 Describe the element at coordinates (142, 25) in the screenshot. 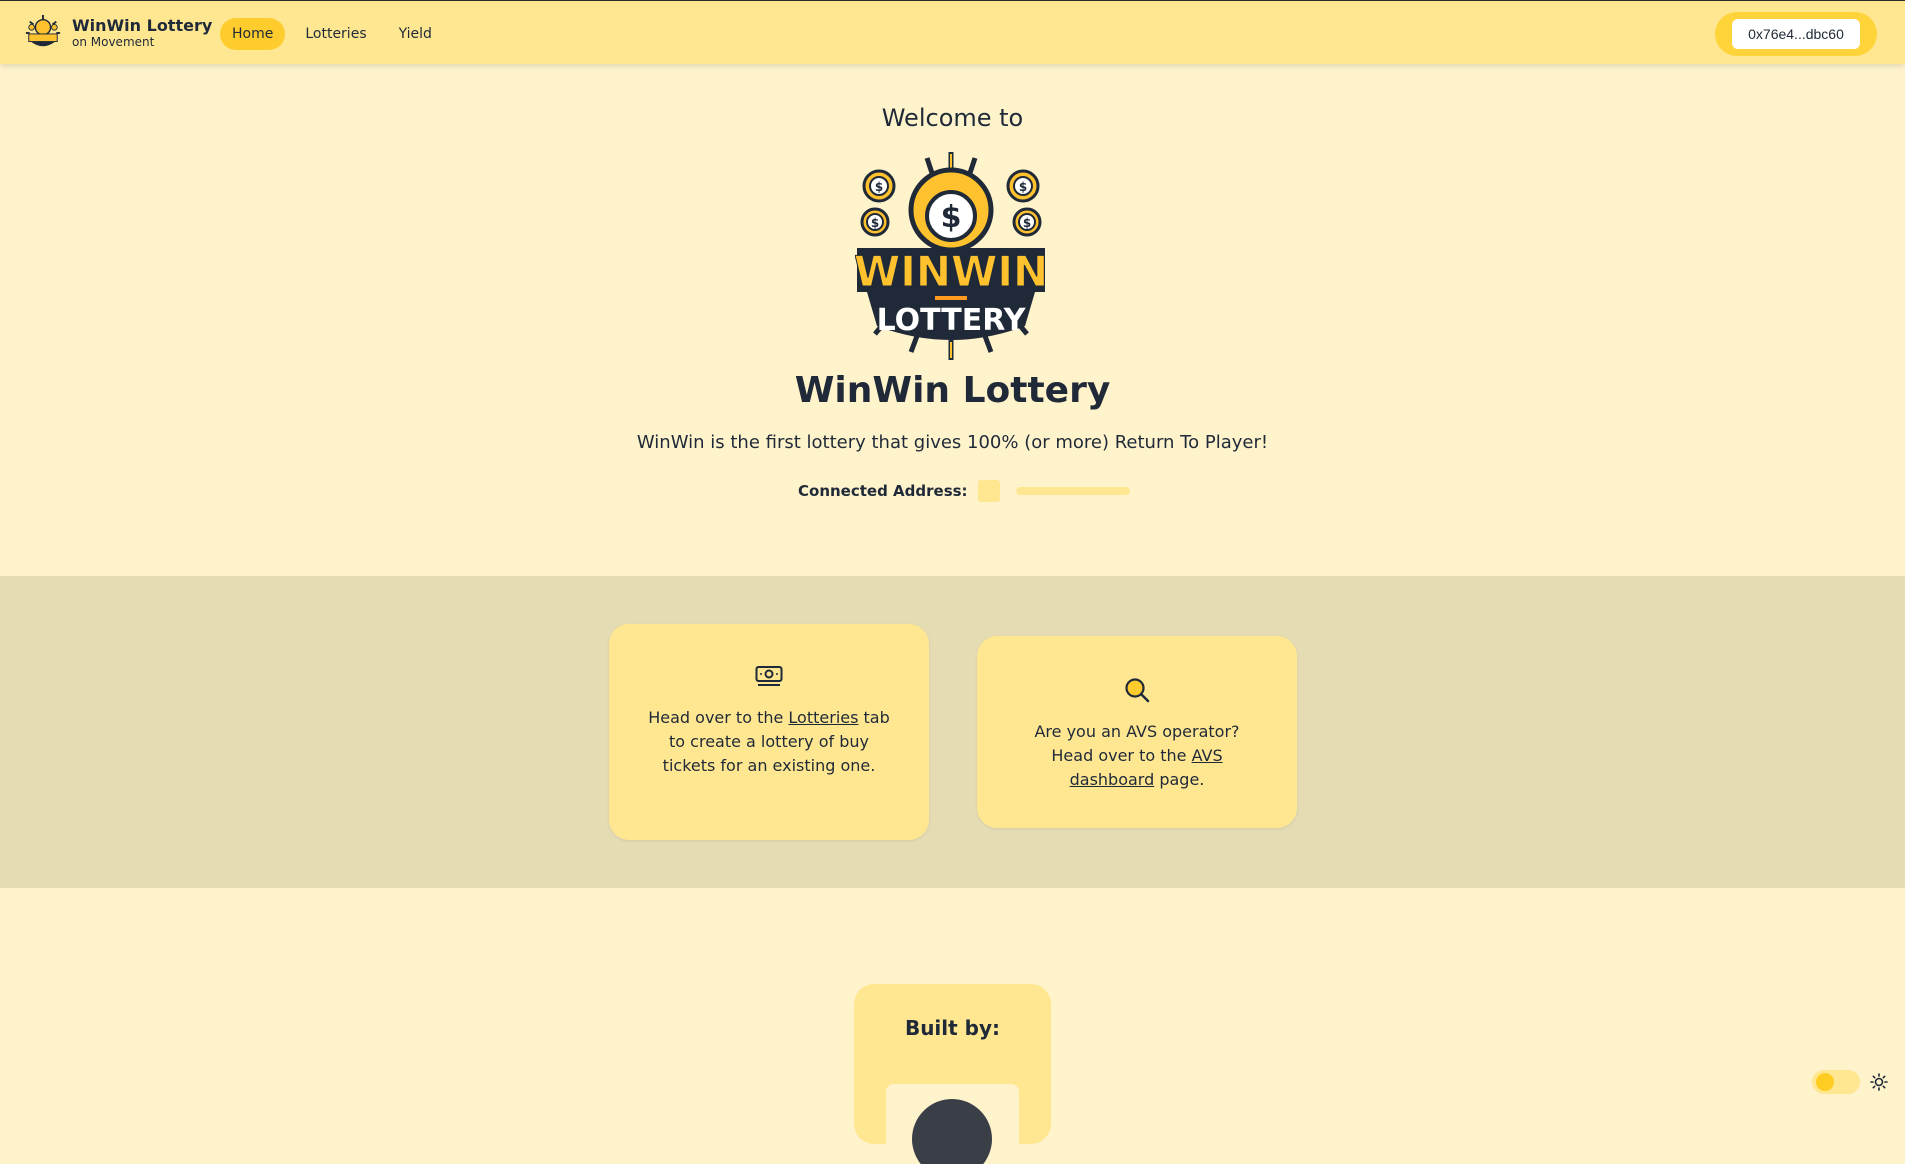

I see `brand-title: WinWin Lottery` at that location.